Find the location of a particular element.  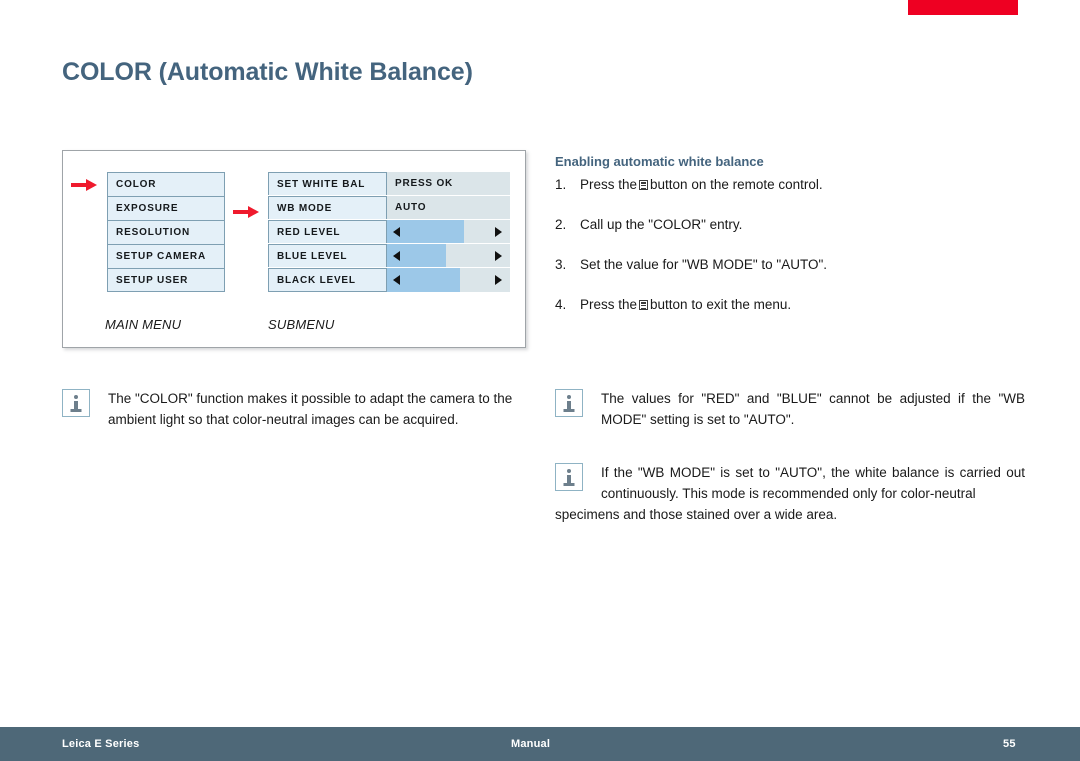

submenu-row-black-level: BLACK LEVEL is located at coordinates (389, 280).